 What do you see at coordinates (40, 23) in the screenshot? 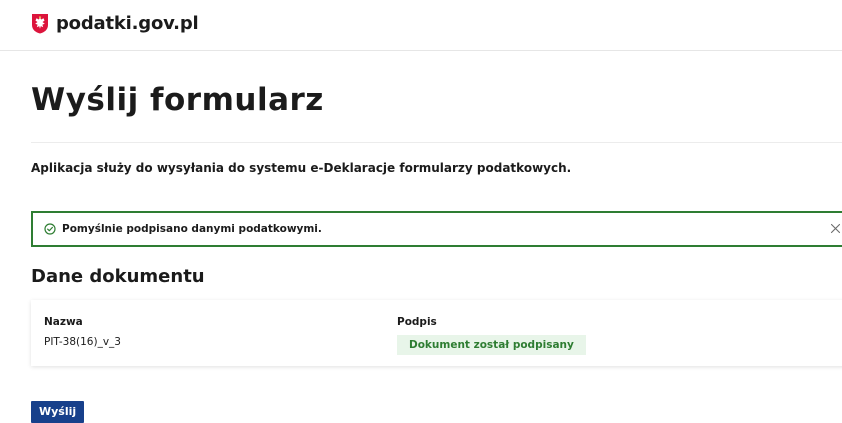
I see `polish-eagle-emblem-icon` at bounding box center [40, 23].